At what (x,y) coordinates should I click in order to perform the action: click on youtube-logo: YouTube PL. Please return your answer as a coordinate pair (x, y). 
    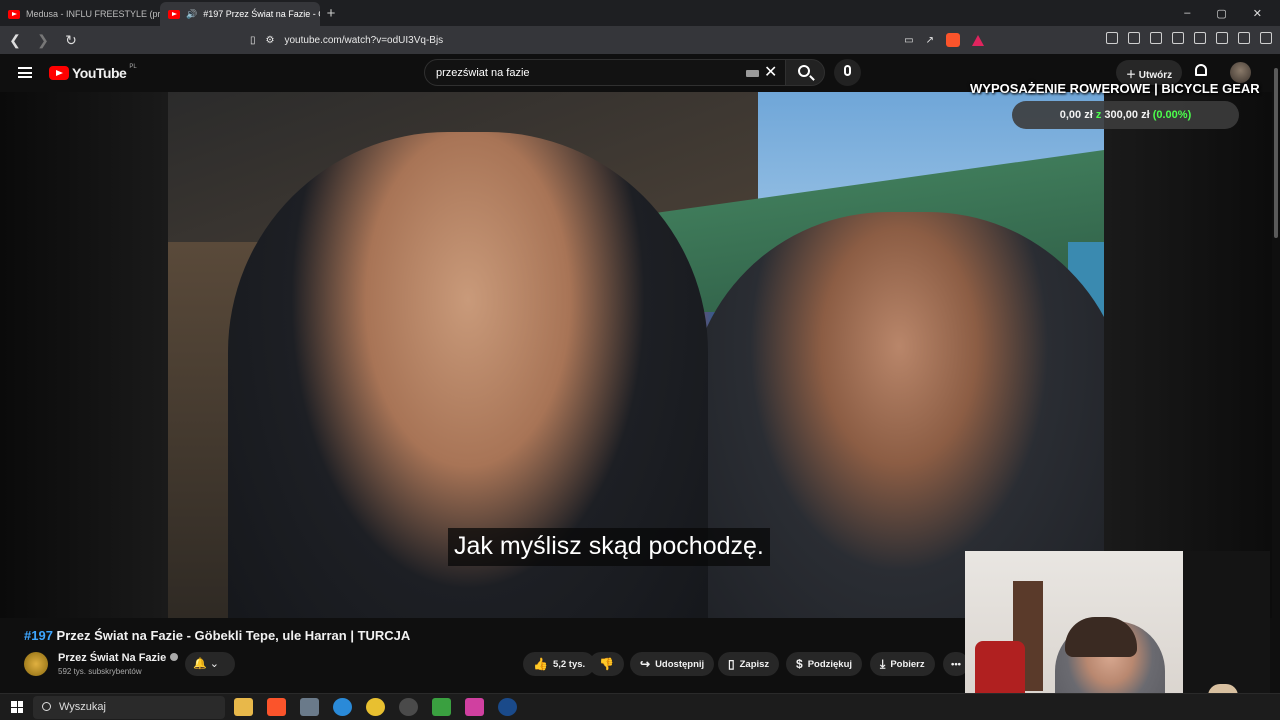
    Looking at the image, I should click on (93, 72).